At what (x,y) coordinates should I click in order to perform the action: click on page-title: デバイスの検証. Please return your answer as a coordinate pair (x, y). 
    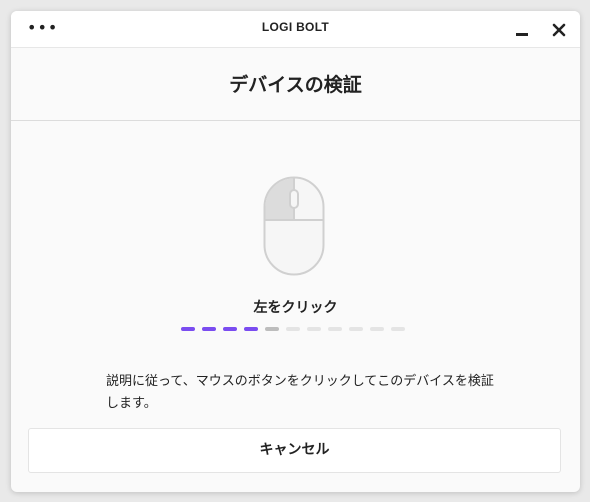
    Looking at the image, I should click on (295, 85).